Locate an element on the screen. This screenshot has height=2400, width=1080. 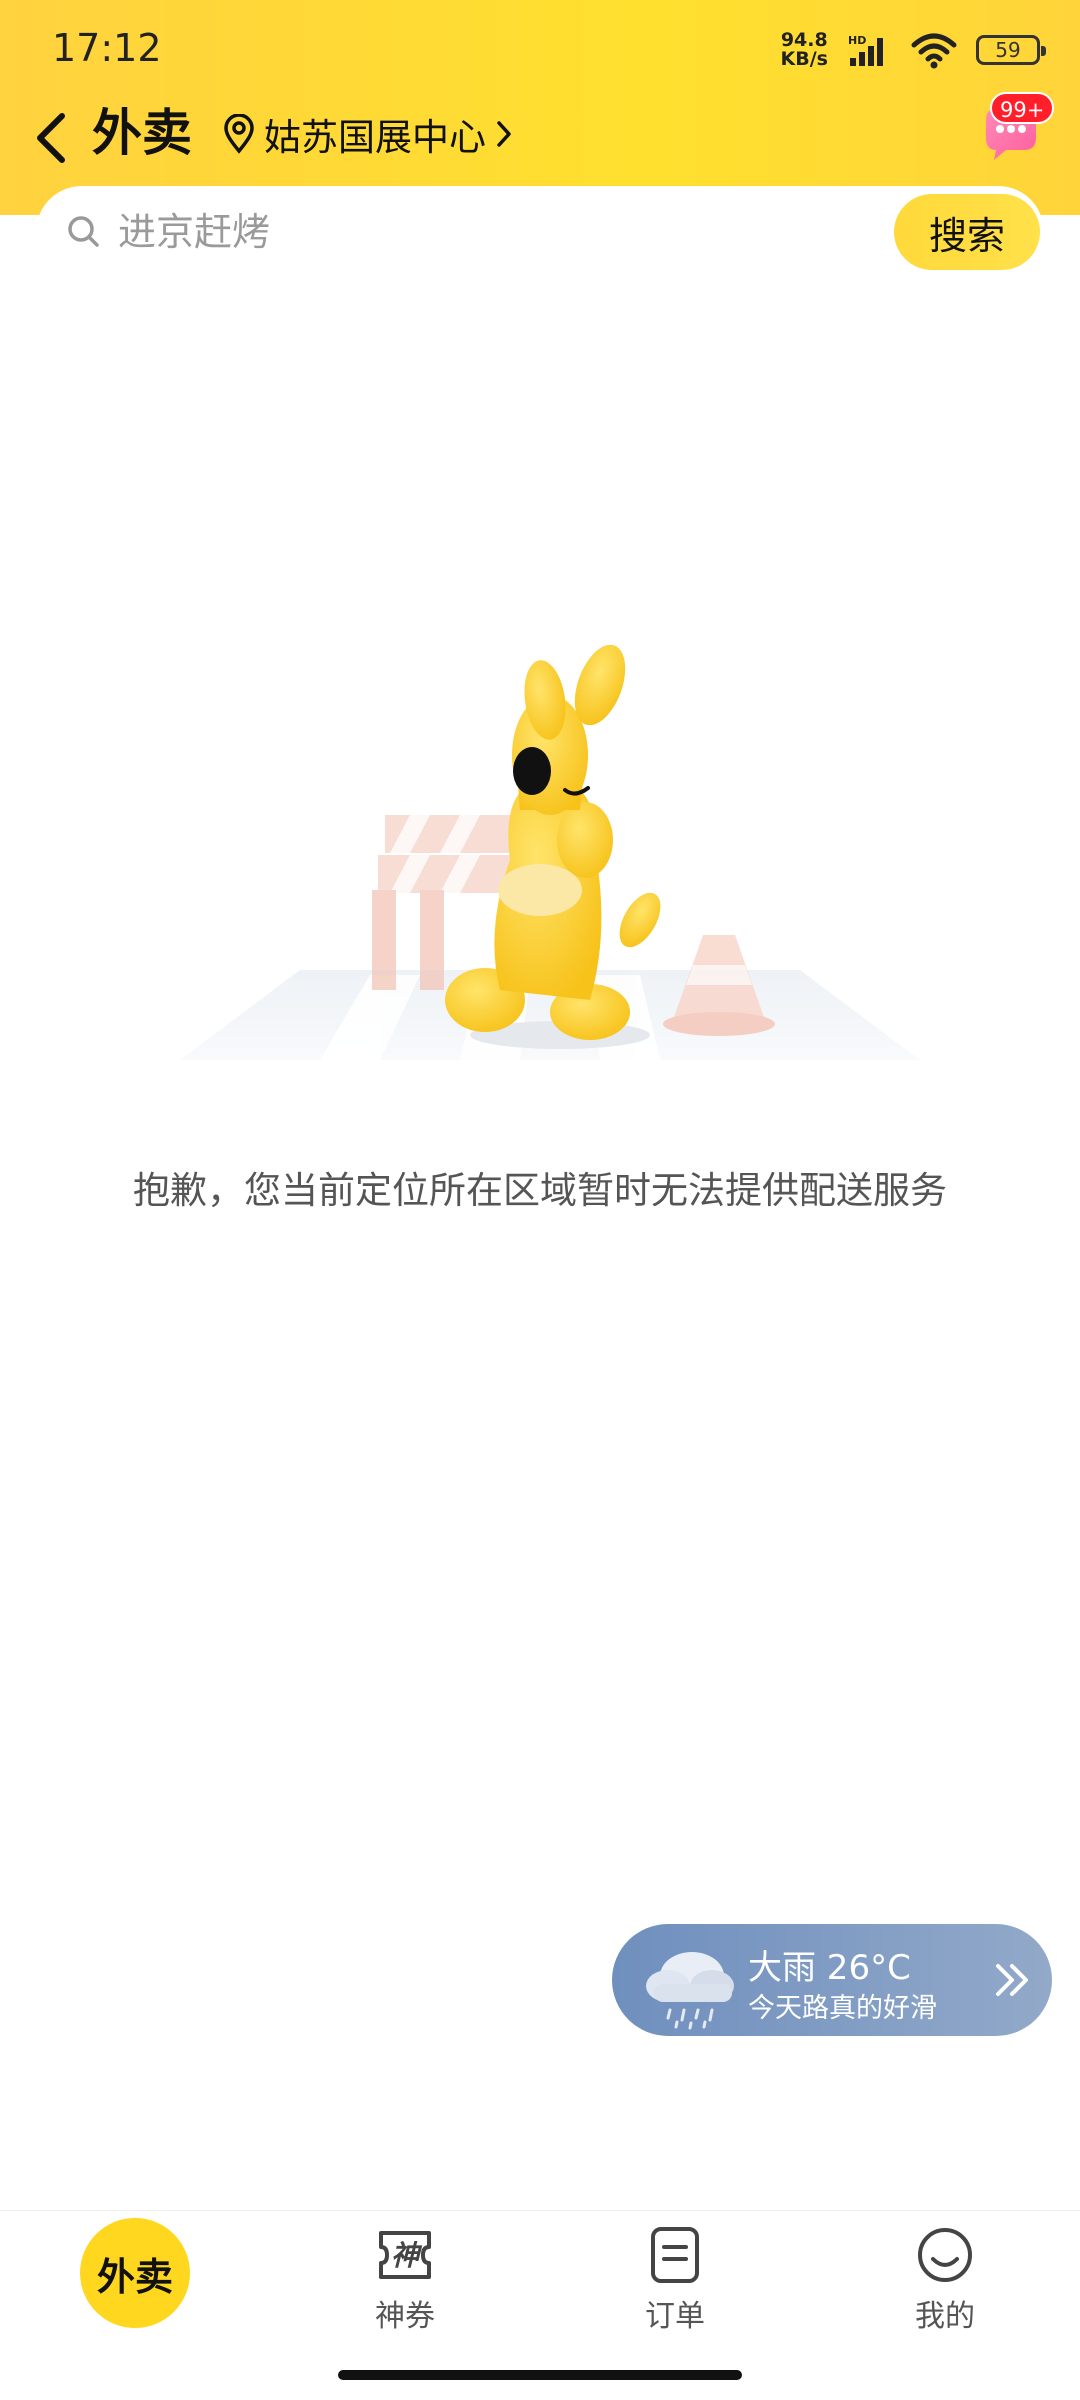
weather-title: 大雨 26°C is located at coordinates (829, 1968).